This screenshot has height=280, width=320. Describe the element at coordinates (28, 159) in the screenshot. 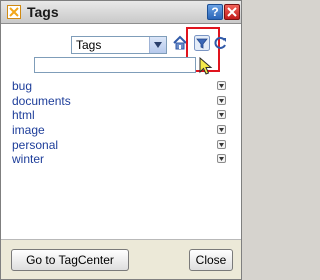

I see `tag-link-winter: winter` at that location.